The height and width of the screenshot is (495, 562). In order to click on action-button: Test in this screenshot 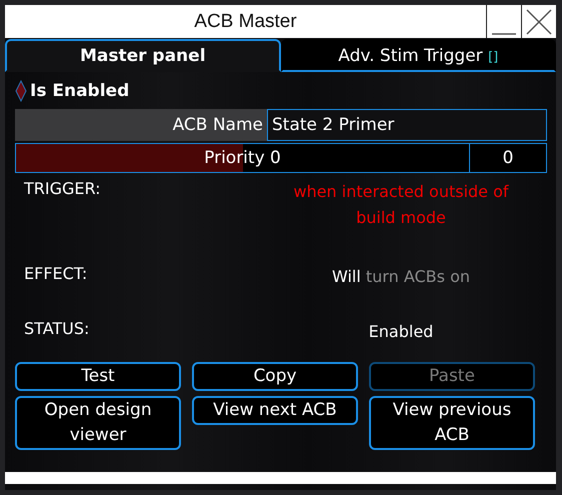, I will do `click(98, 376)`.